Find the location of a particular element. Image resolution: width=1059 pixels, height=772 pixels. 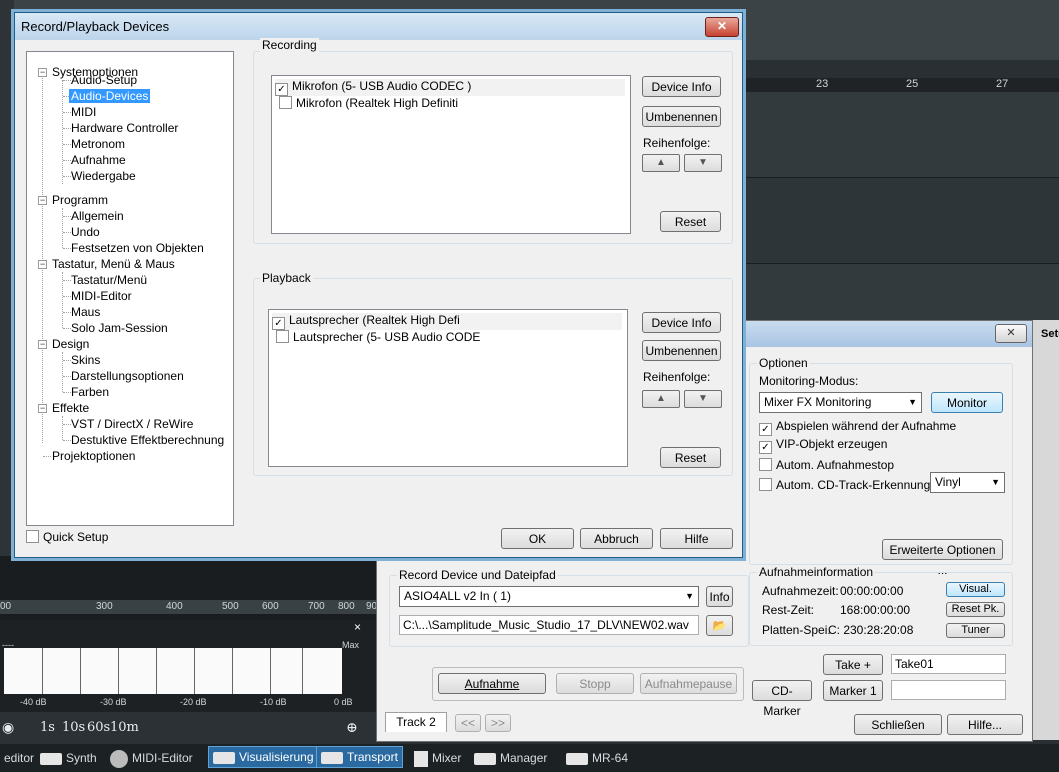

tree-item-solo-jam-session: Solo Jam-Session is located at coordinates (119, 328).